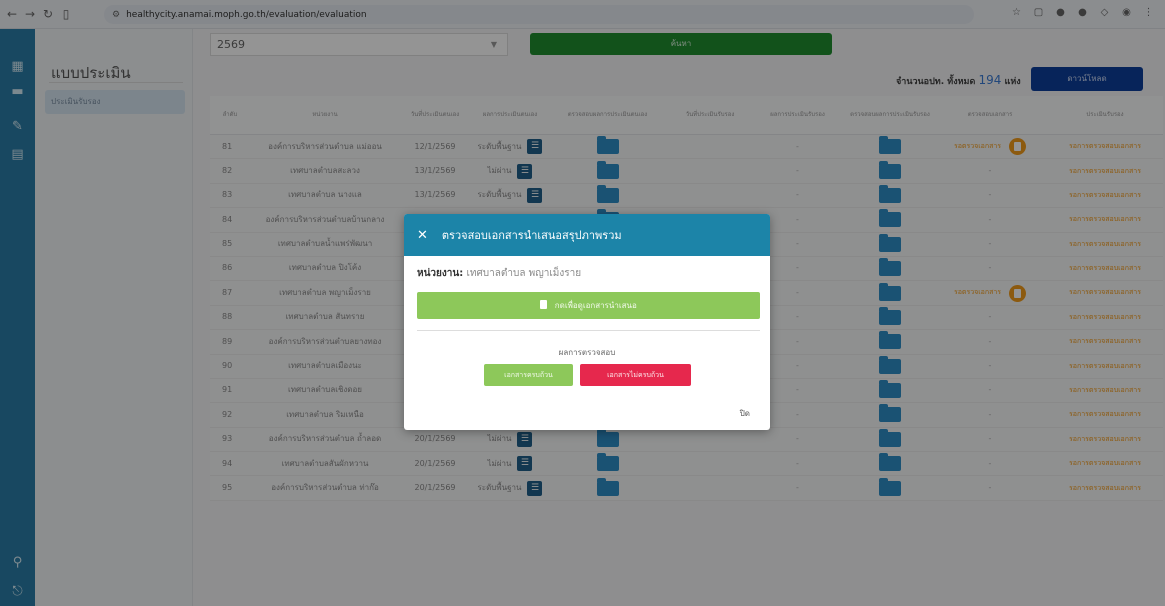  I want to click on document-icon, so click(544, 304).